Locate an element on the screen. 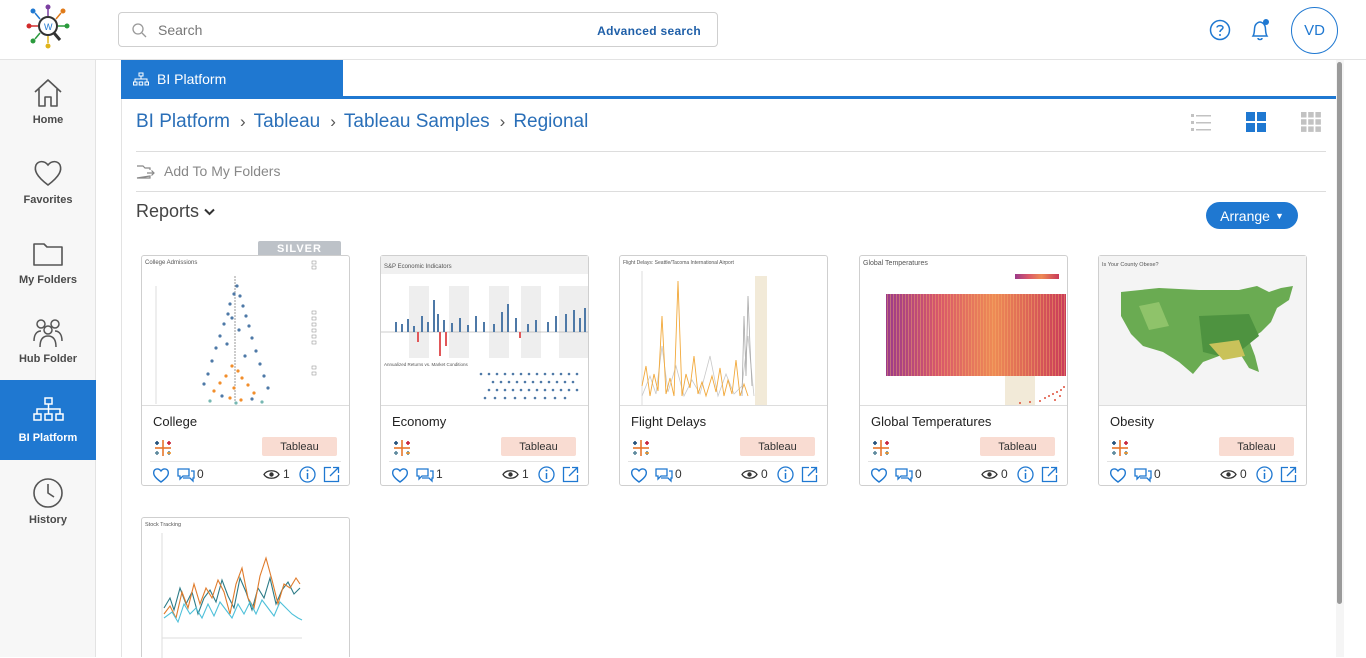  app-logo: W is located at coordinates (48, 30).